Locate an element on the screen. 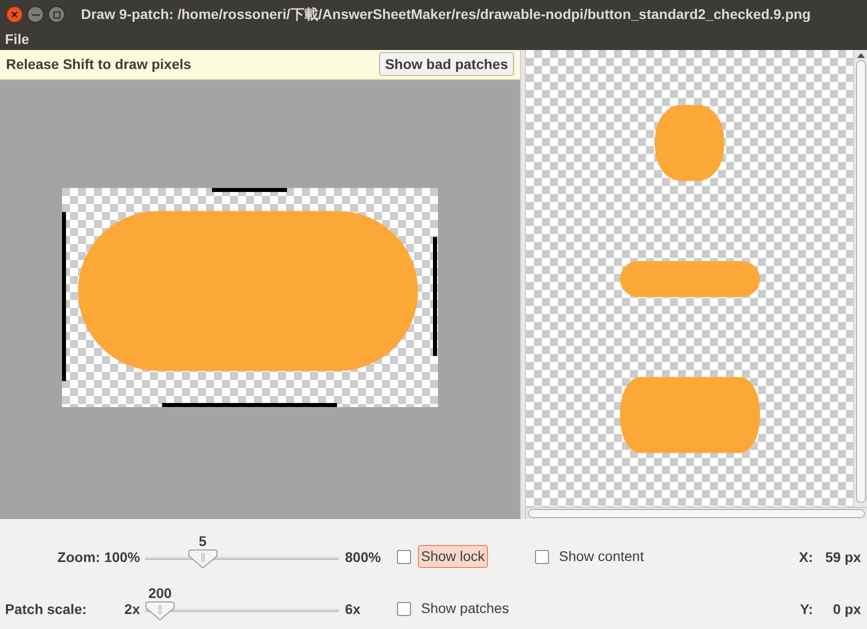 This screenshot has height=629, width=867. coordinate-value: 0 px is located at coordinates (846, 609).